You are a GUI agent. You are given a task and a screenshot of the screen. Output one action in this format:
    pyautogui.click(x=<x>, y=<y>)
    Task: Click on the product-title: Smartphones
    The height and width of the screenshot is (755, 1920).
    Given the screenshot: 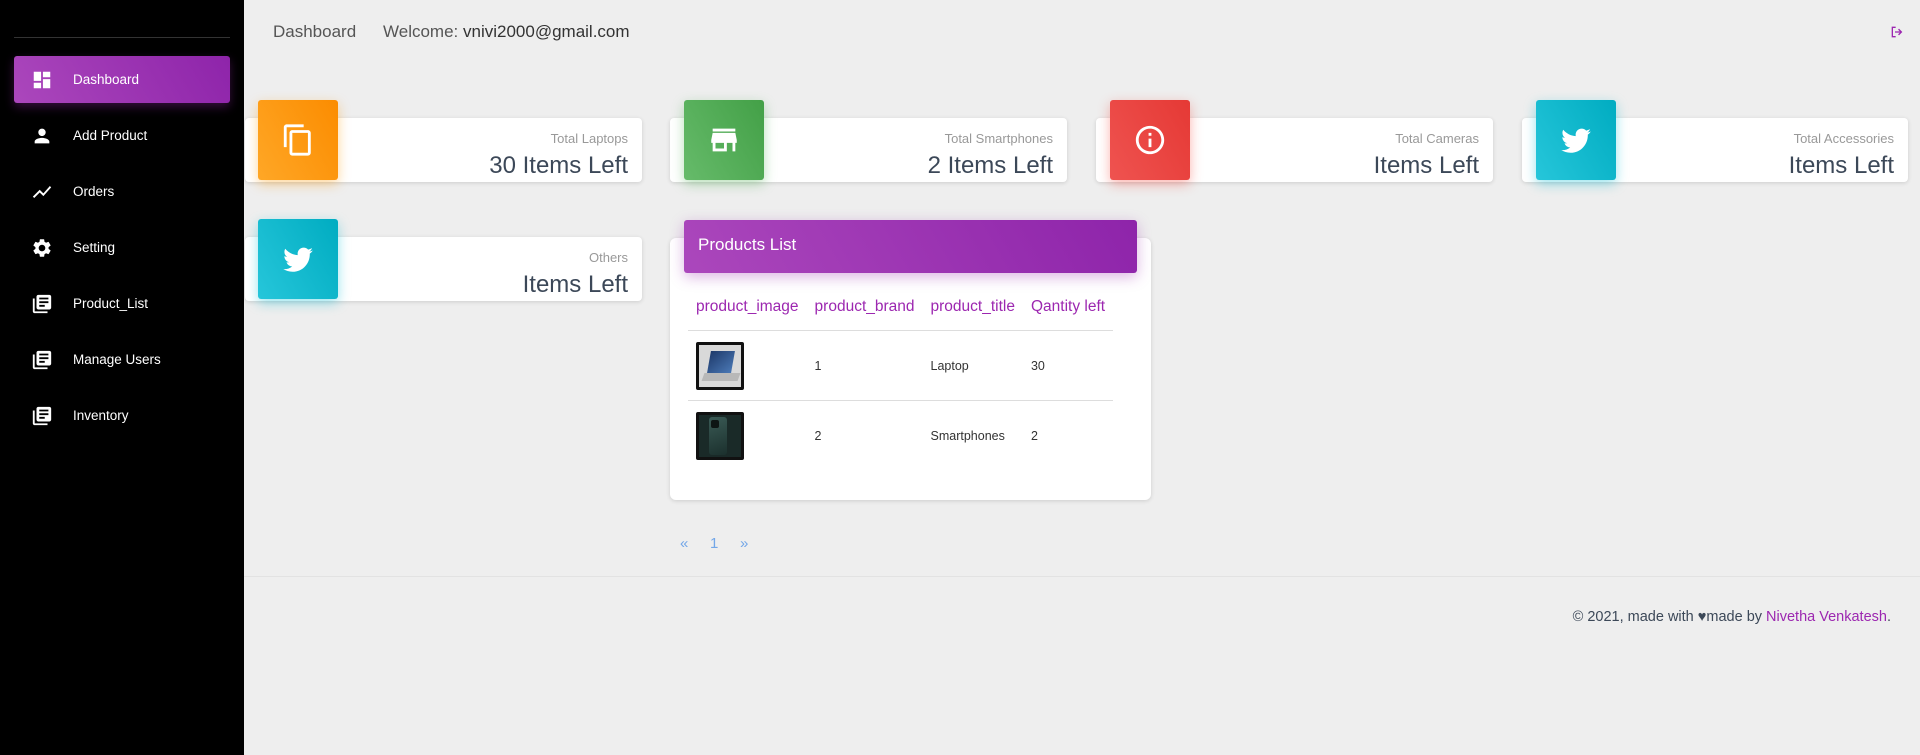 What is the action you would take?
    pyautogui.click(x=967, y=435)
    